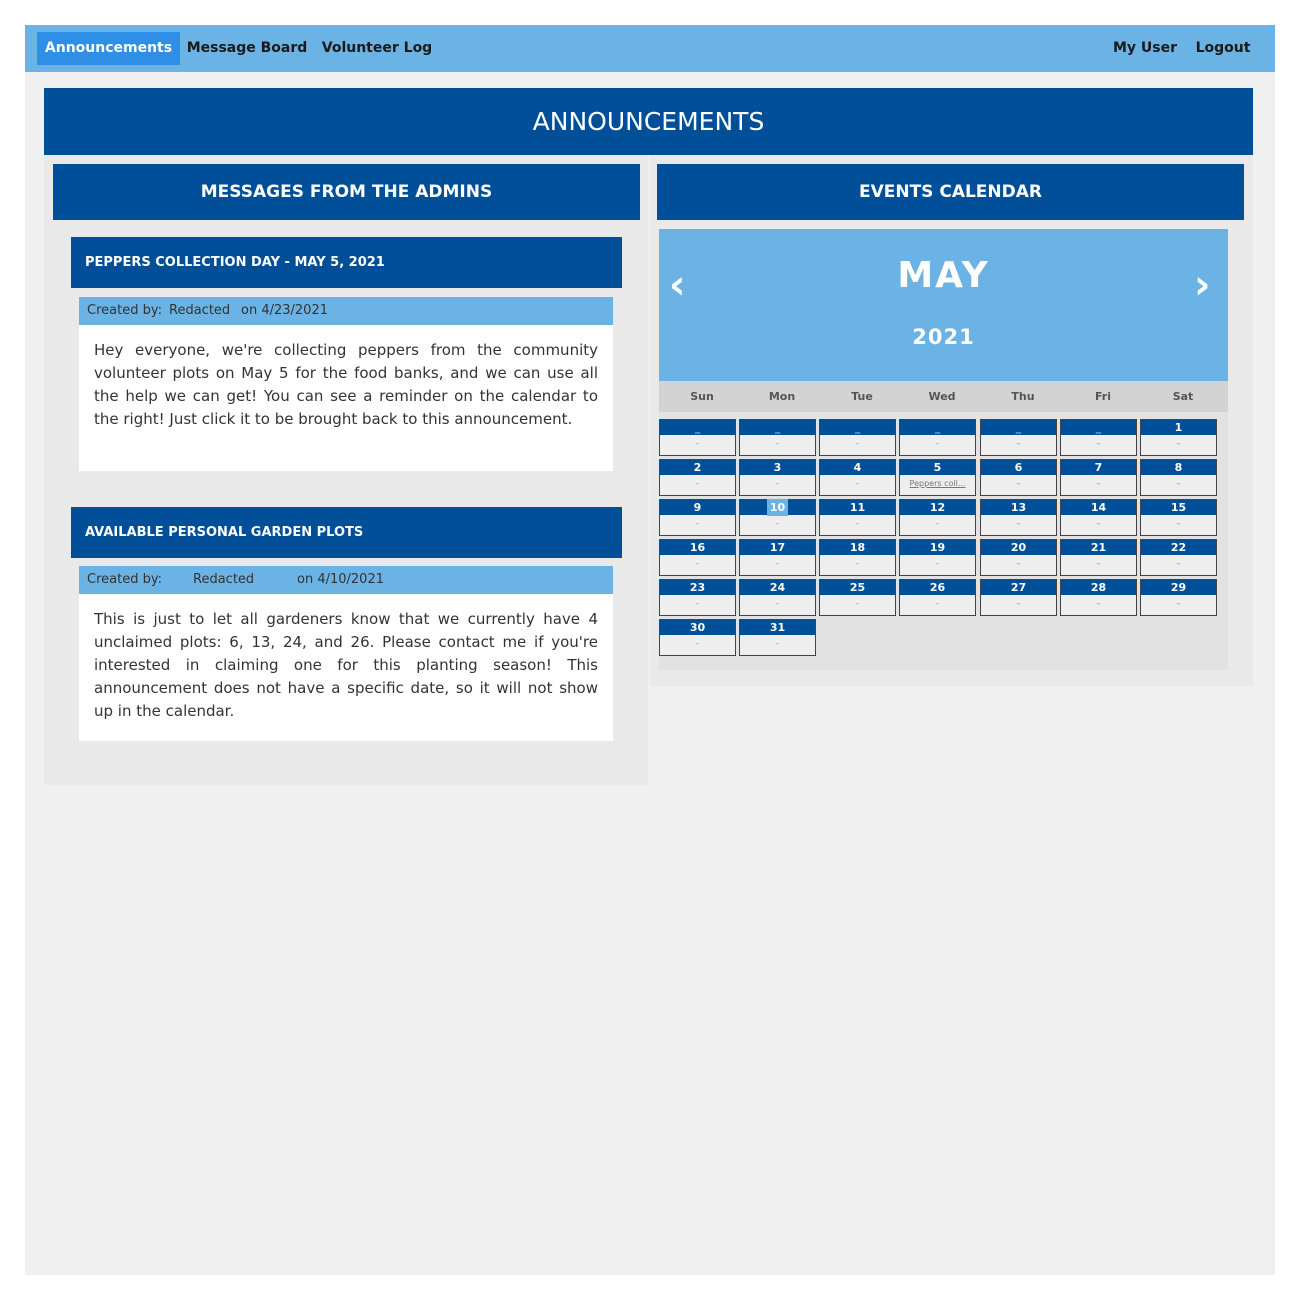 The width and height of the screenshot is (1300, 1300). What do you see at coordinates (1202, 285) in the screenshot?
I see `chevron-right-icon: ›` at bounding box center [1202, 285].